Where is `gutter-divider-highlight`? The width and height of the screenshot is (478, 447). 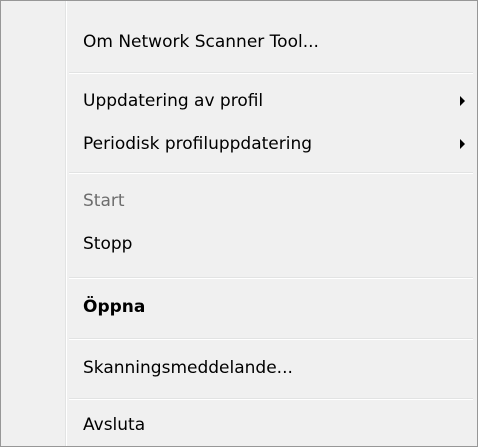 gutter-divider-highlight is located at coordinates (66, 223).